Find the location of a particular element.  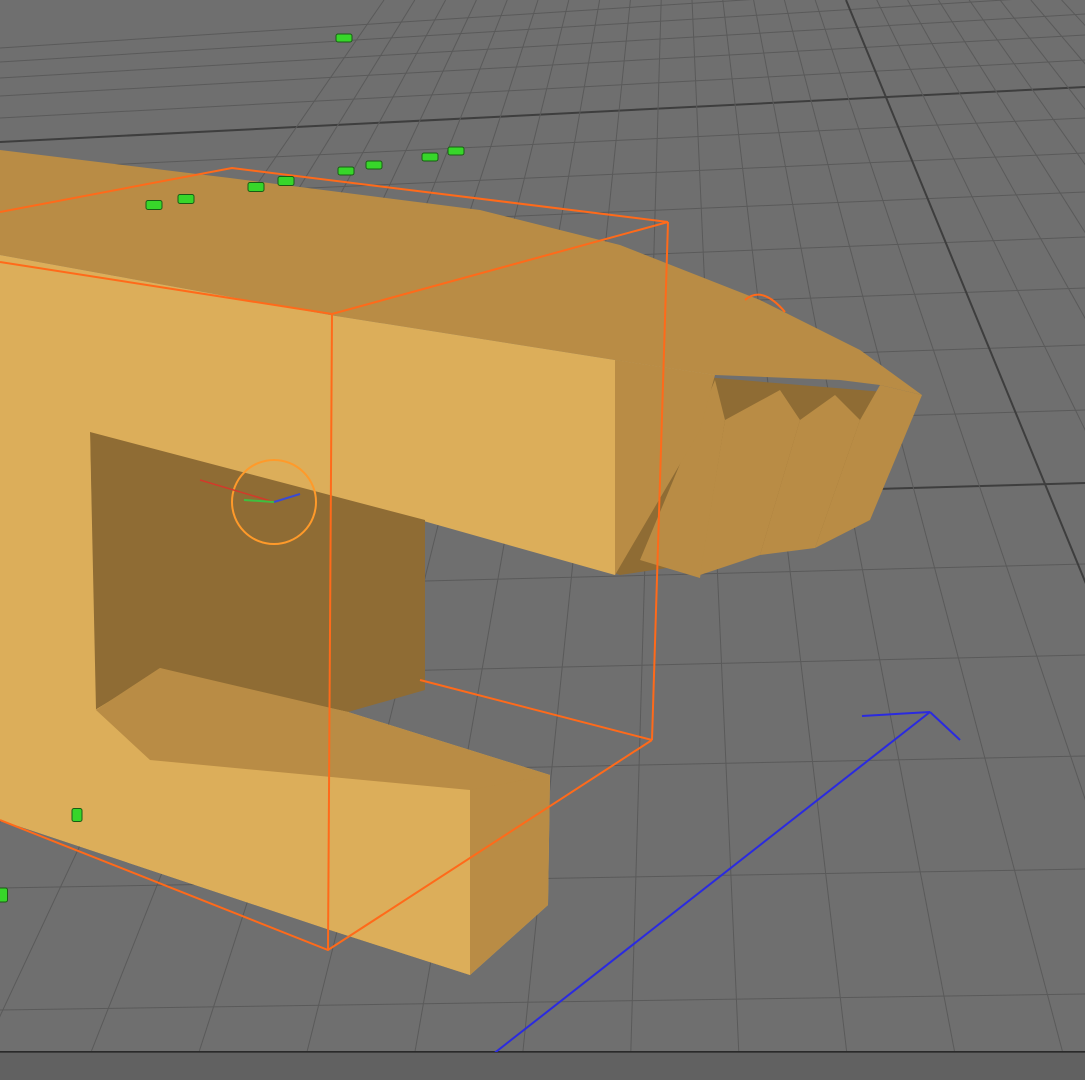

viewport-bottom-edge is located at coordinates (542, 1066).